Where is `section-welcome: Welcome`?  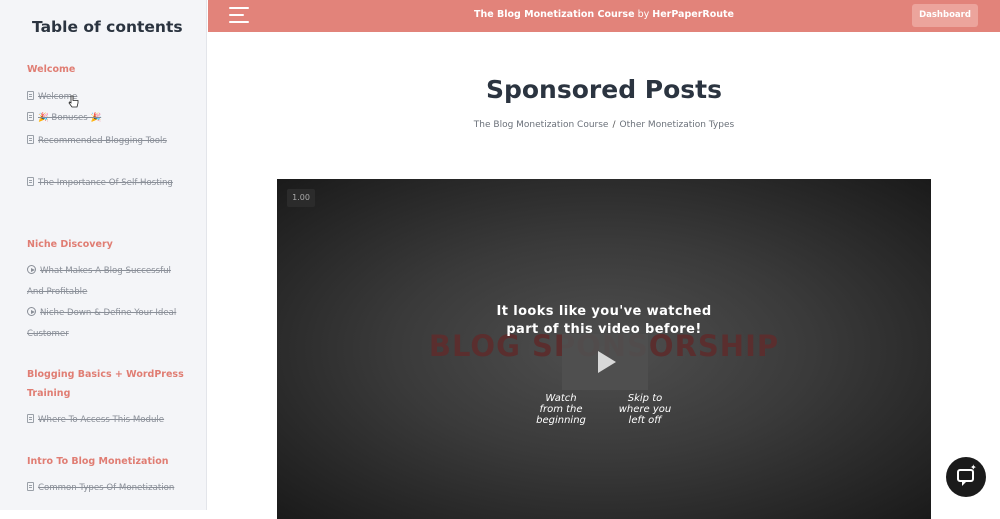
section-welcome: Welcome is located at coordinates (107, 69).